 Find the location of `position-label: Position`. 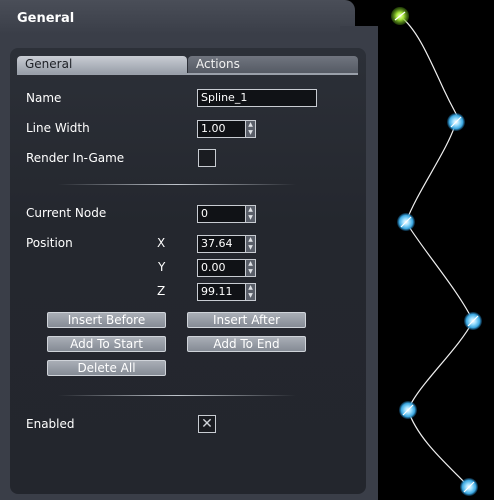

position-label: Position is located at coordinates (49, 243).